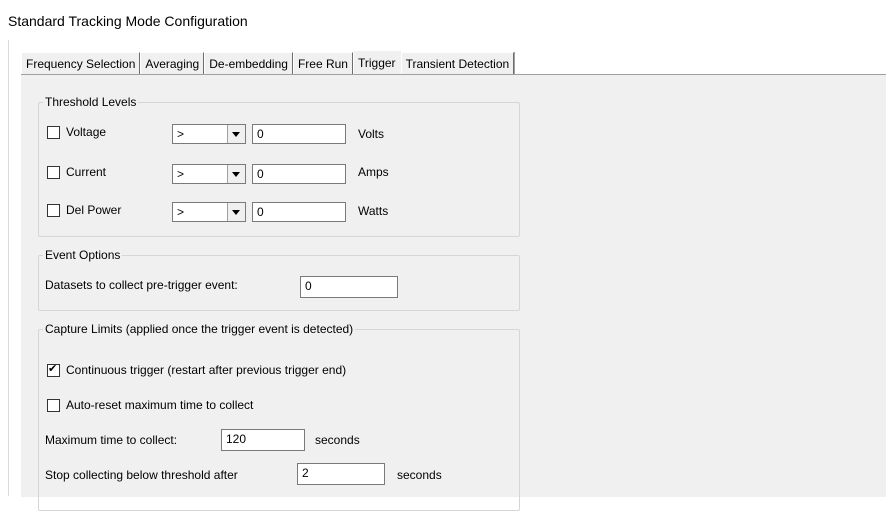 Image resolution: width=886 pixels, height=511 pixels. Describe the element at coordinates (91, 102) in the screenshot. I see `threshold-levels-title: Threshold Levels` at that location.